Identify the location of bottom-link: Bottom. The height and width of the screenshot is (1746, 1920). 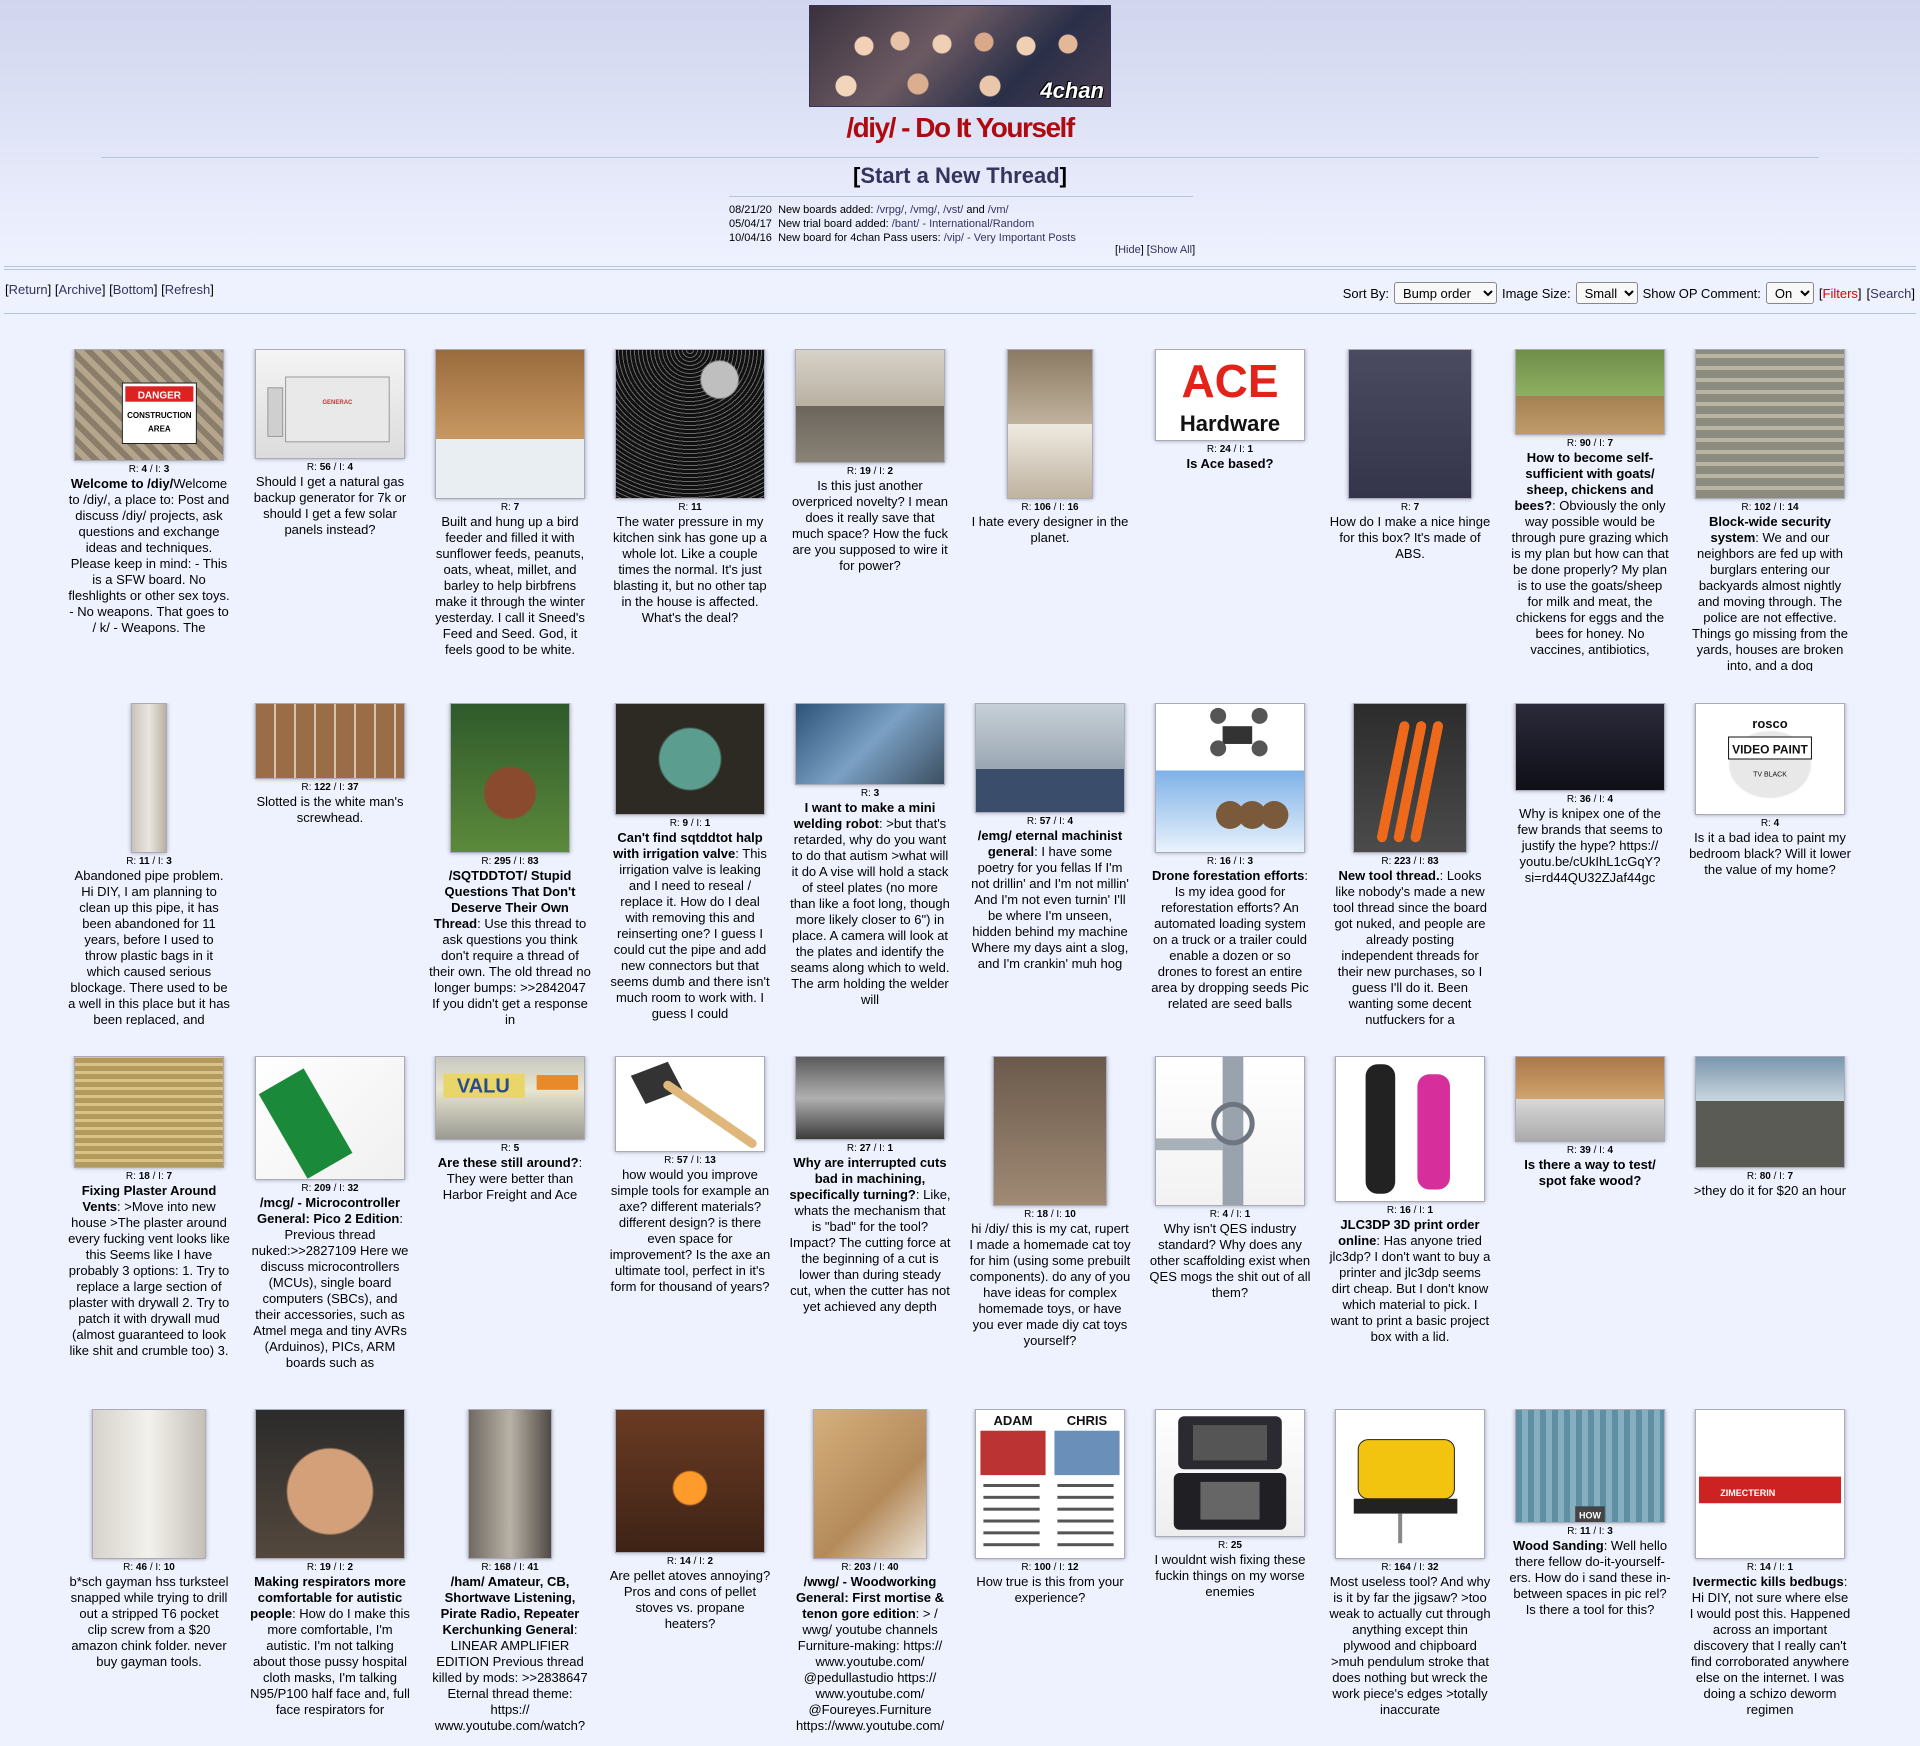
(133, 289).